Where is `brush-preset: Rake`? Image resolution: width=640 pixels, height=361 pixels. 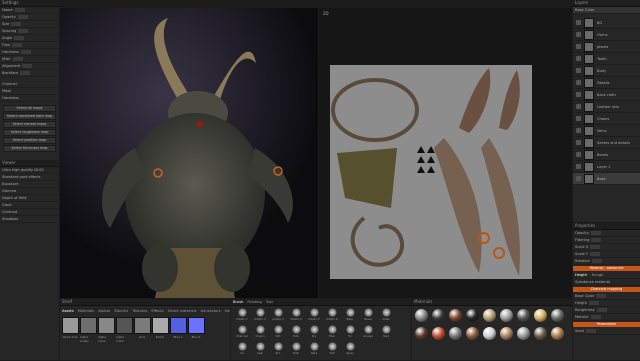
brush-preset: Rake is located at coordinates (314, 350).